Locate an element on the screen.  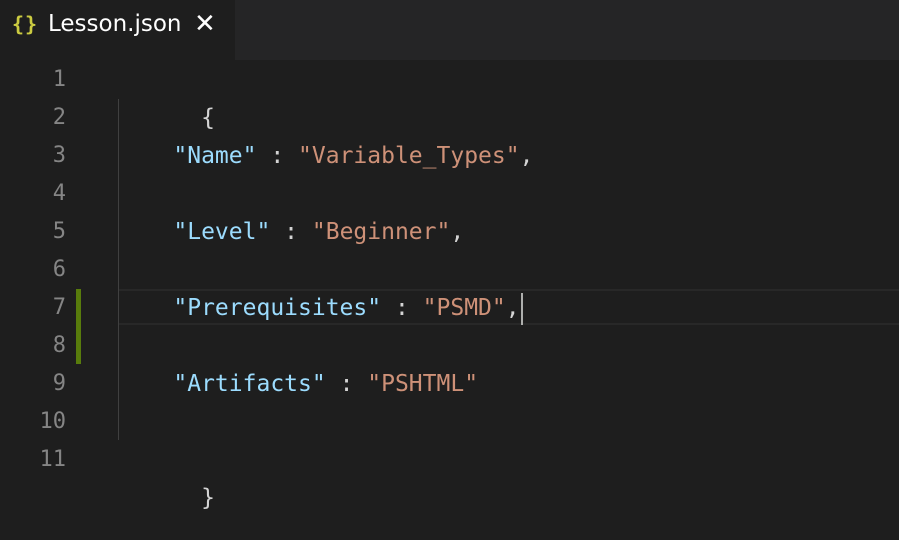
code-line-9: "Artifacts" : "PSHTML" is located at coordinates (298, 384).